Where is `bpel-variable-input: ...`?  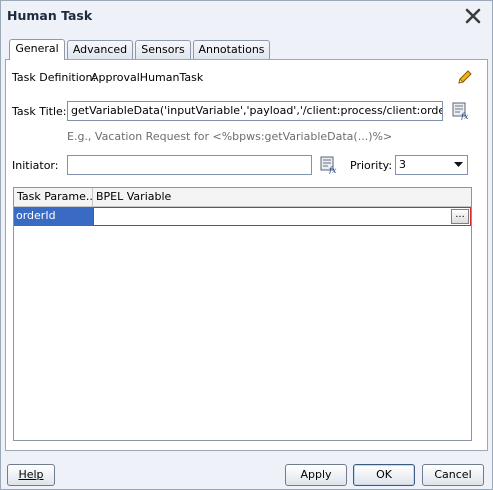 bpel-variable-input: ... is located at coordinates (282, 216).